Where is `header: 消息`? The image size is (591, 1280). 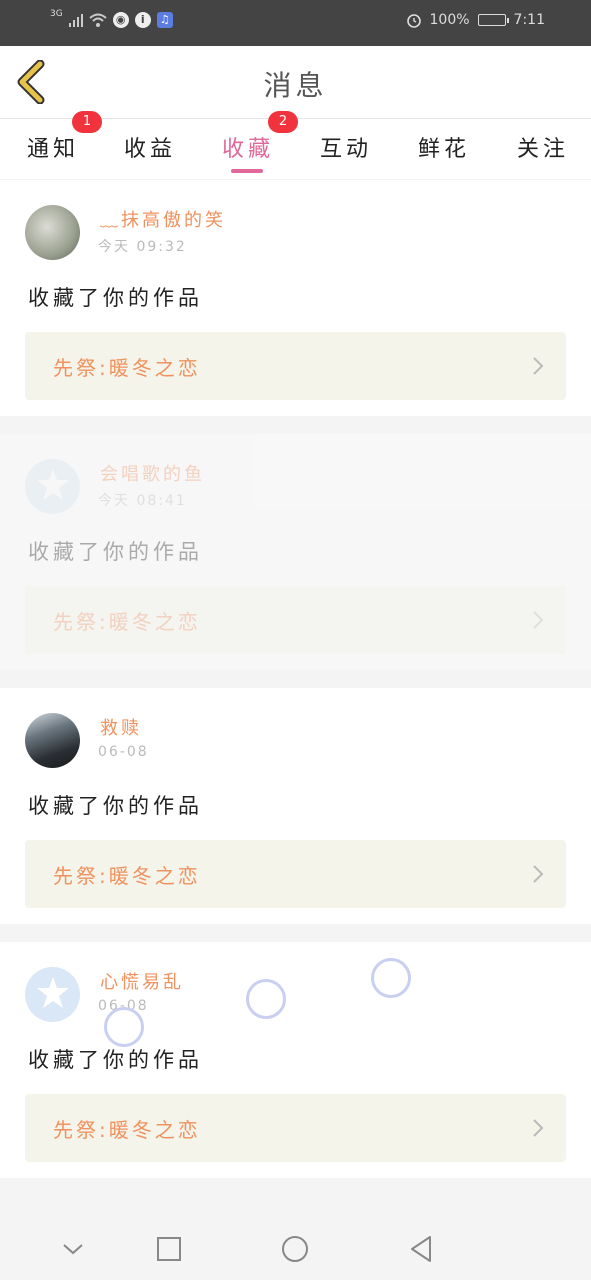
header: 消息 is located at coordinates (295, 82).